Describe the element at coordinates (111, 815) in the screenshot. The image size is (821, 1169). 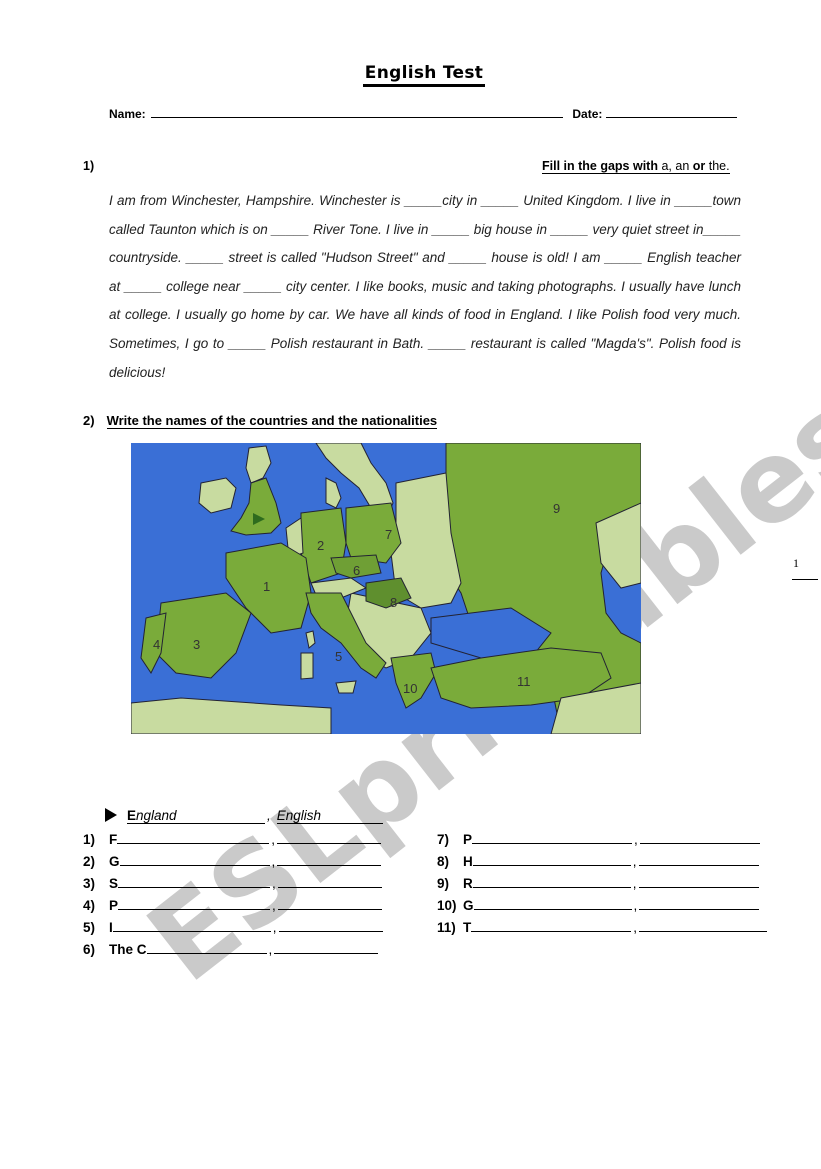
I see `arrow-right-icon` at that location.